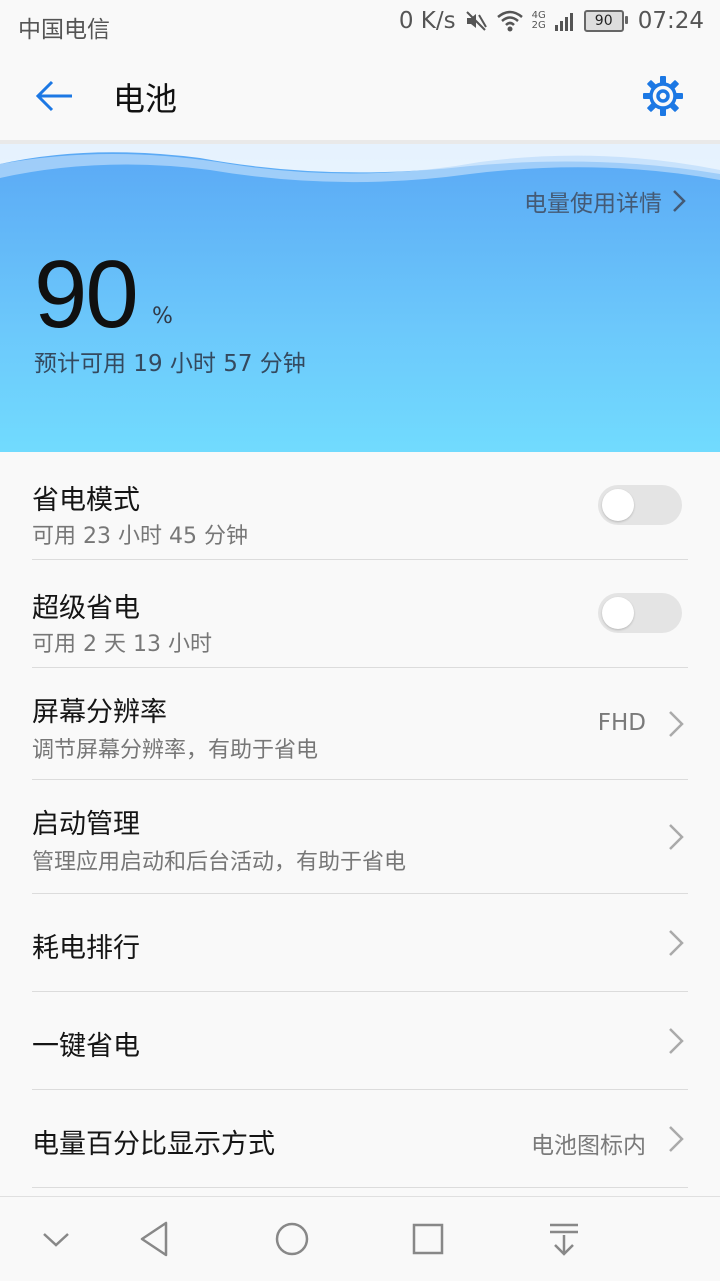  What do you see at coordinates (476, 21) in the screenshot?
I see `mute-icon` at bounding box center [476, 21].